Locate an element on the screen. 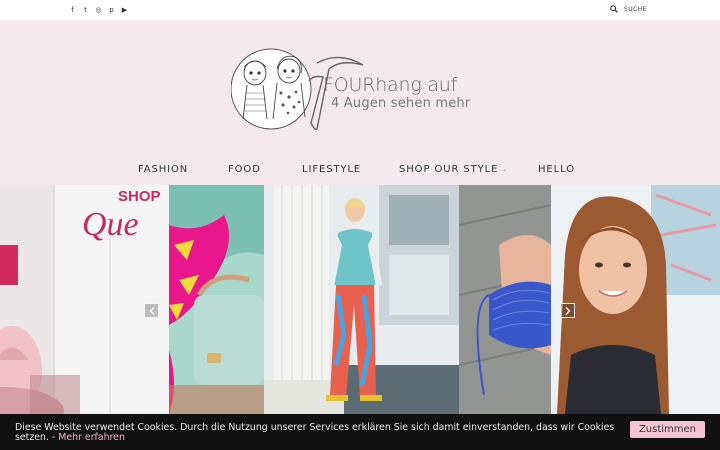 The height and width of the screenshot is (450, 720). nav-item-food: FOOD is located at coordinates (244, 169).